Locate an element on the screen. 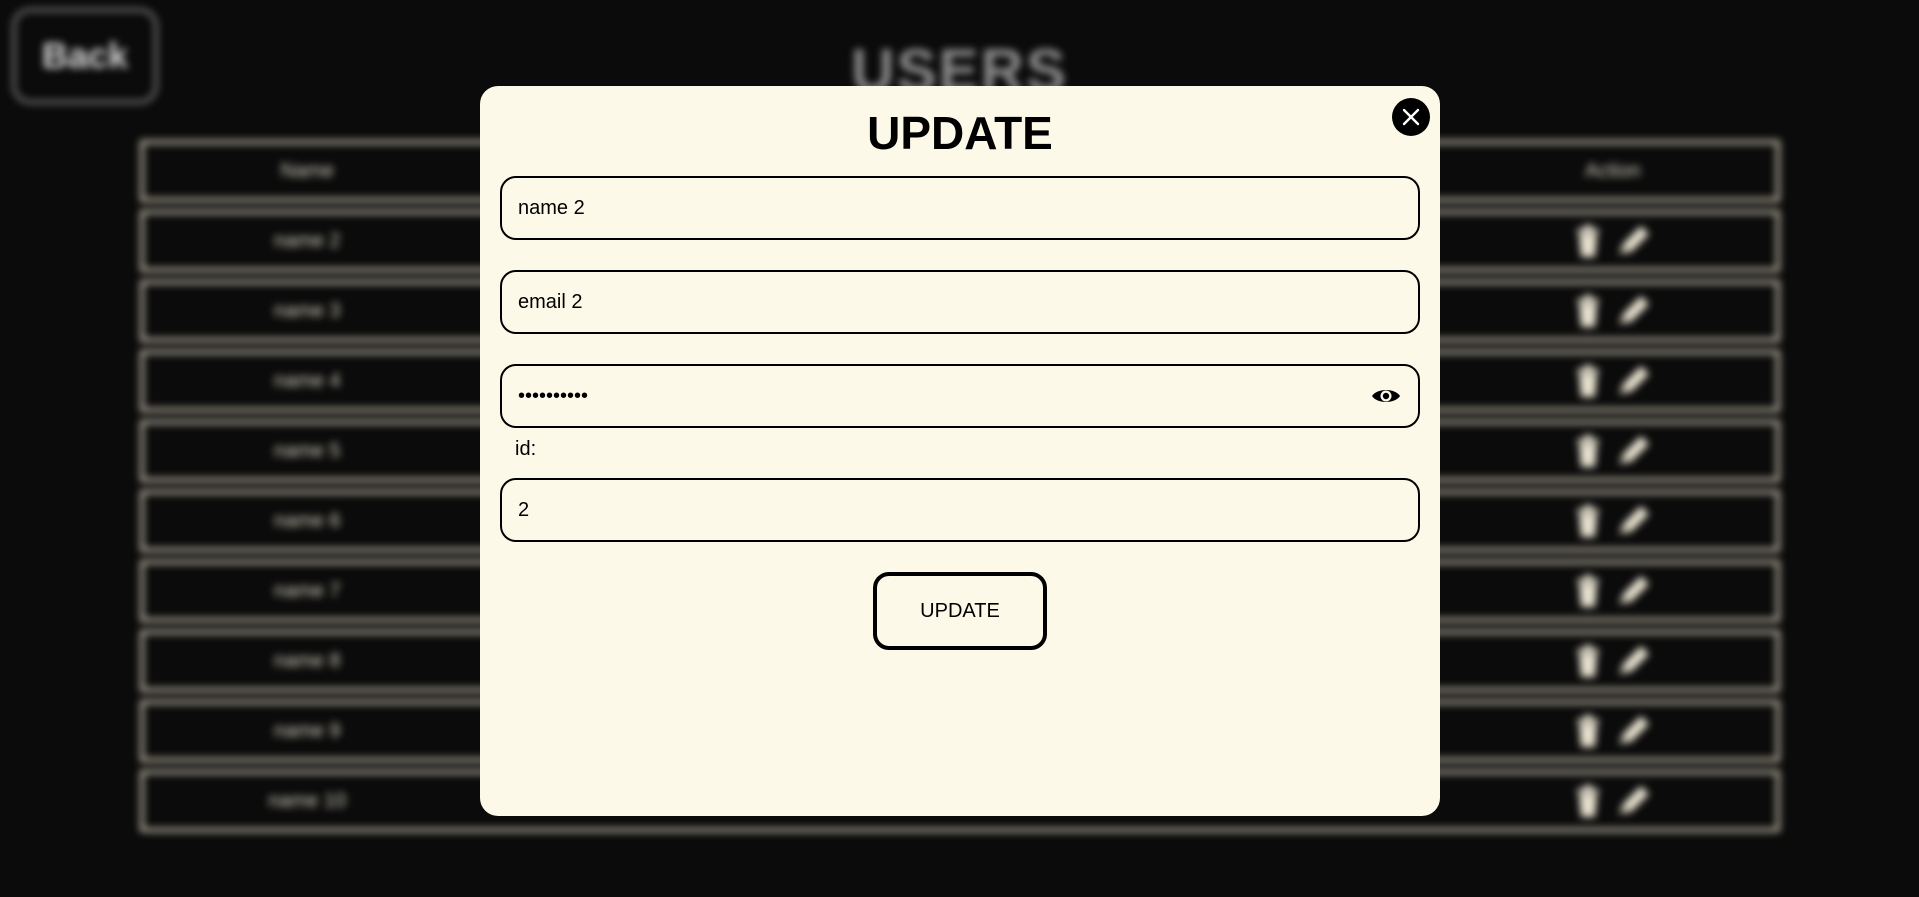  id-input is located at coordinates (960, 510).